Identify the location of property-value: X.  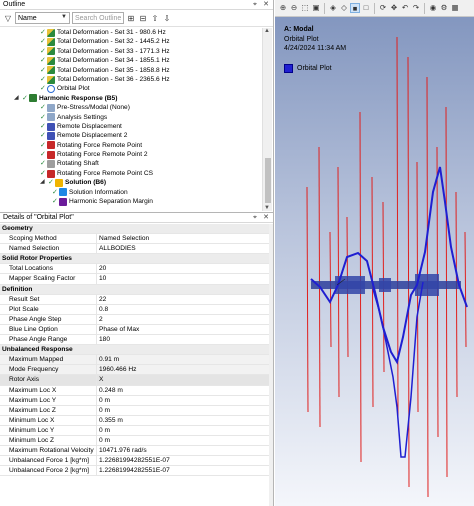
(183, 379).